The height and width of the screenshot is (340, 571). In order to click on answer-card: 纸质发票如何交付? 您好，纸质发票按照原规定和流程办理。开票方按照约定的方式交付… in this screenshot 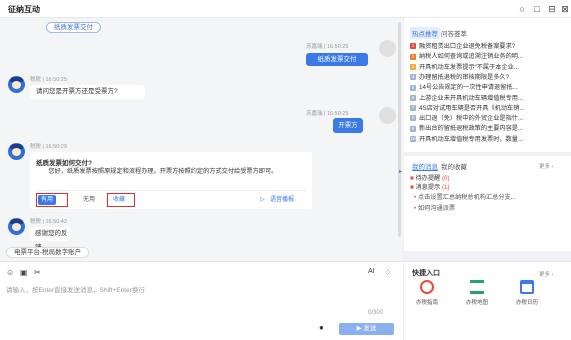, I will do `click(171, 180)`.